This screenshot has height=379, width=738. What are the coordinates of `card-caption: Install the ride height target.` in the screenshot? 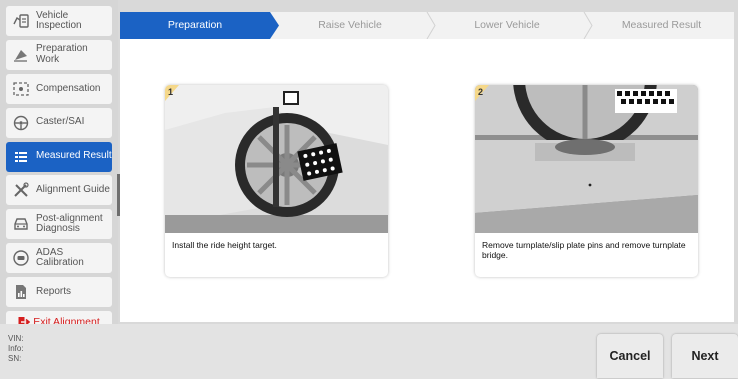 It's located at (224, 245).